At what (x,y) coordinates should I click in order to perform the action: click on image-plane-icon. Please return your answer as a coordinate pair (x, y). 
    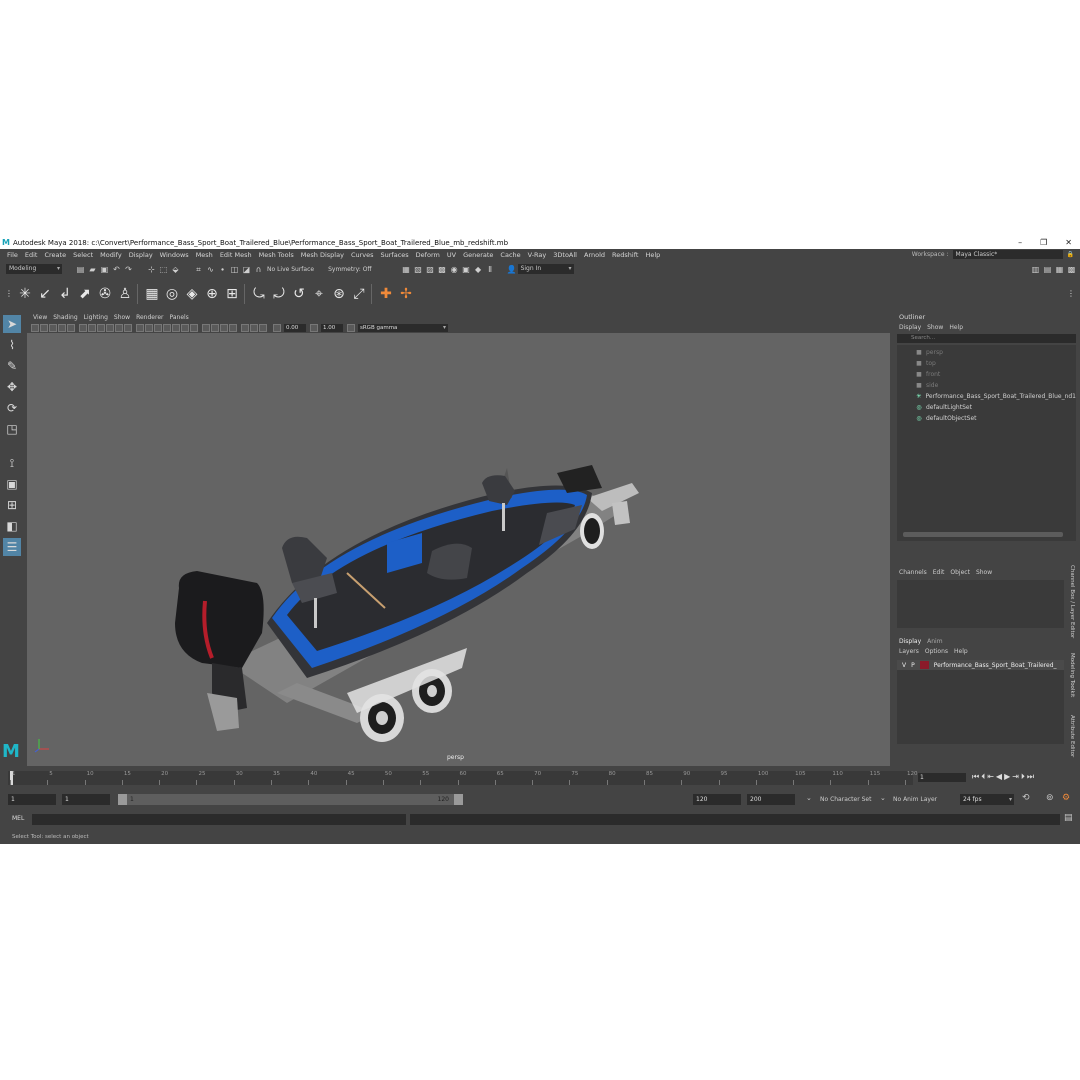
    Looking at the image, I should click on (62, 327).